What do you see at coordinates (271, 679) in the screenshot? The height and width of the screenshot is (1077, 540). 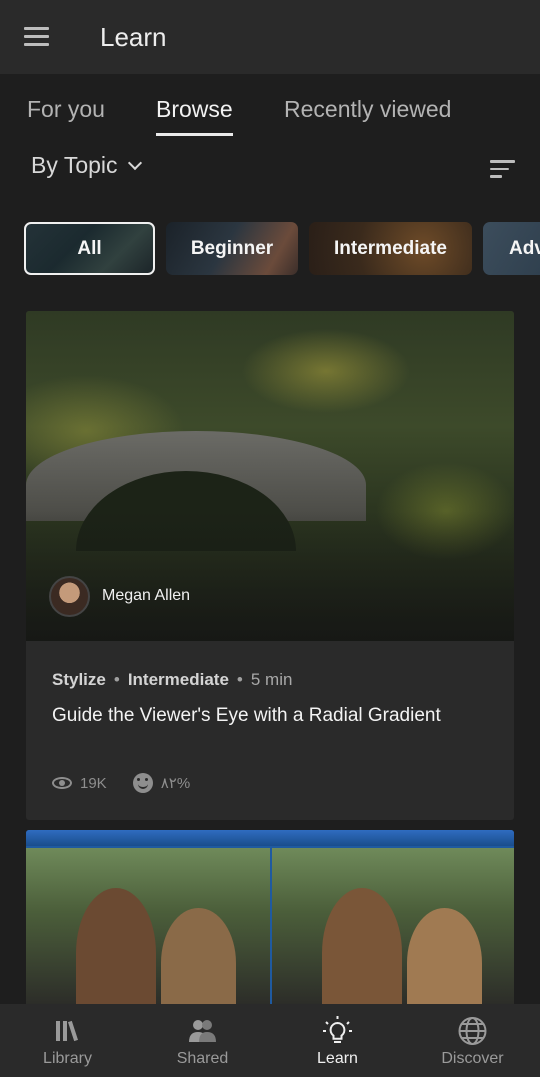 I see `duration-label: 5 min` at bounding box center [271, 679].